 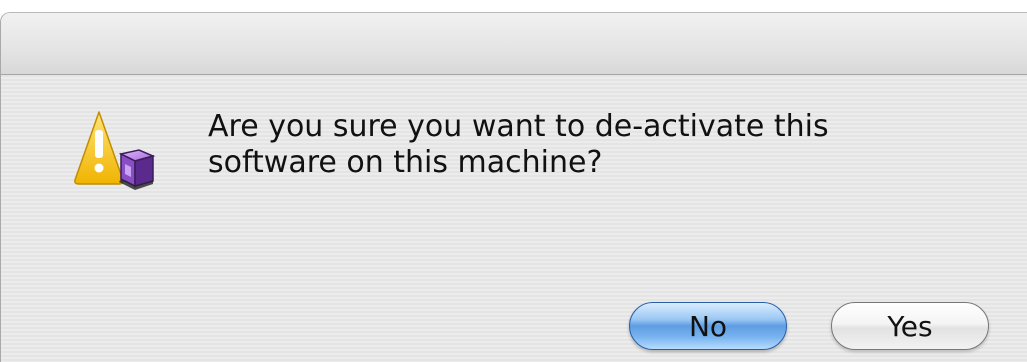 What do you see at coordinates (405, 162) in the screenshot?
I see `dialog-message-line-2: software on this machine?` at bounding box center [405, 162].